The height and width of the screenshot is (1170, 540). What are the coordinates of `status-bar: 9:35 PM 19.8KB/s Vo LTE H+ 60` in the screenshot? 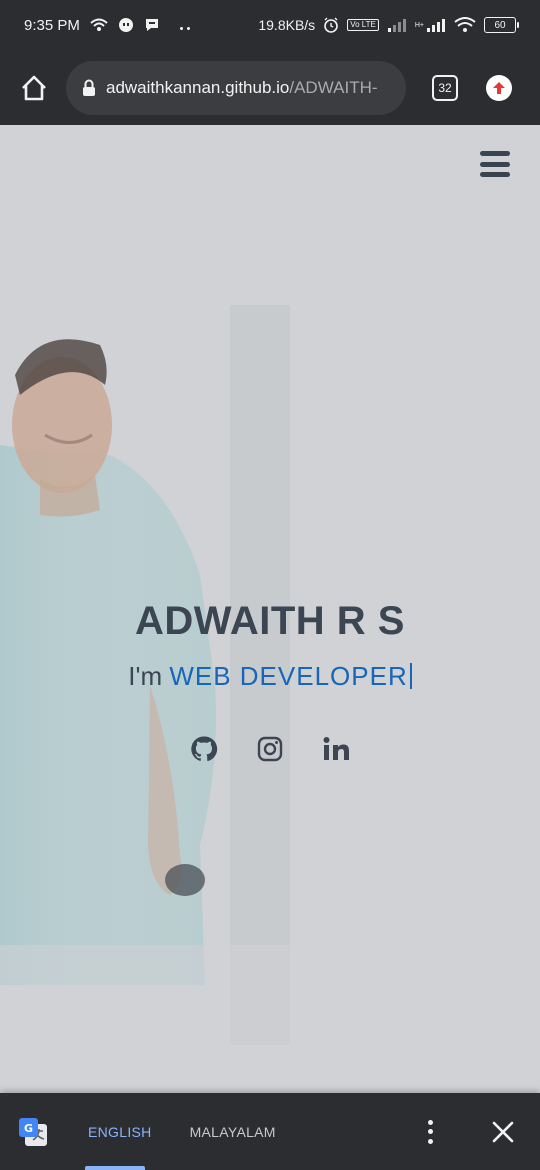 It's located at (270, 25).